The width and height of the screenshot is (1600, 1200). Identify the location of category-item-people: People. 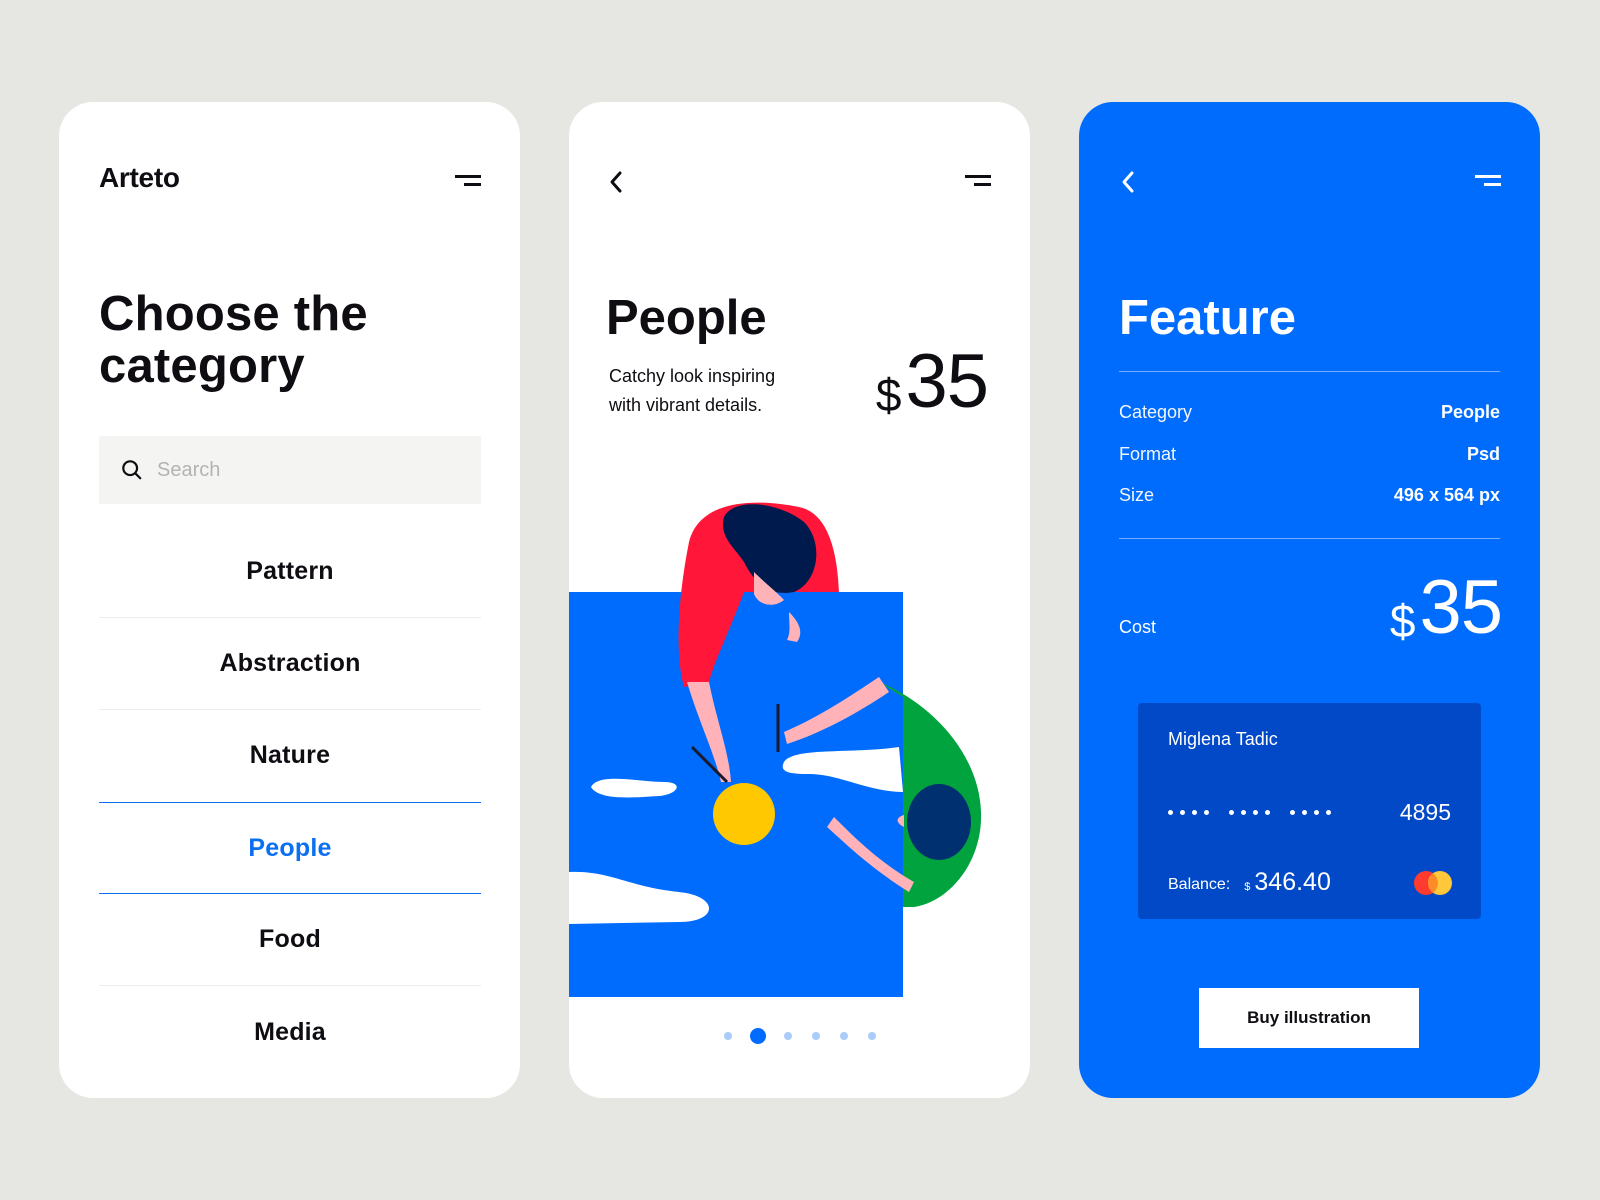
(290, 848).